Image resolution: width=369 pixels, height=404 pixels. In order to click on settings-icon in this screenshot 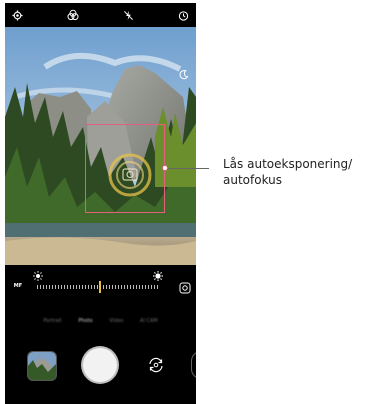, I will do `click(17, 15)`.